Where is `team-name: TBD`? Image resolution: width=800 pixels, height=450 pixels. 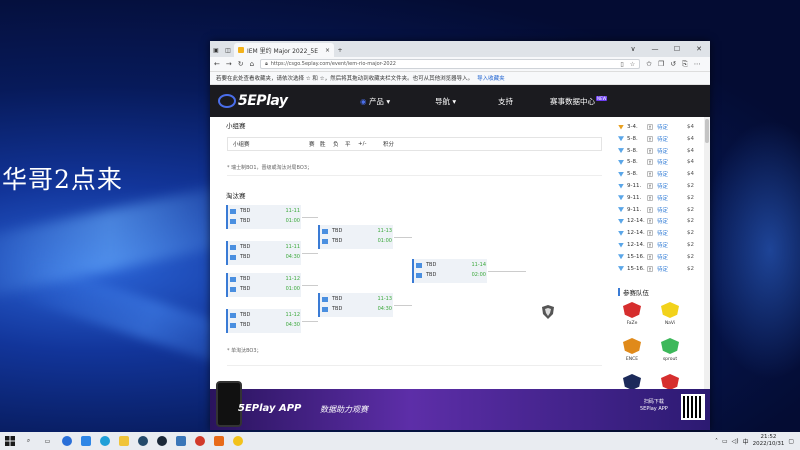
team-name: TBD is located at coordinates (337, 241).